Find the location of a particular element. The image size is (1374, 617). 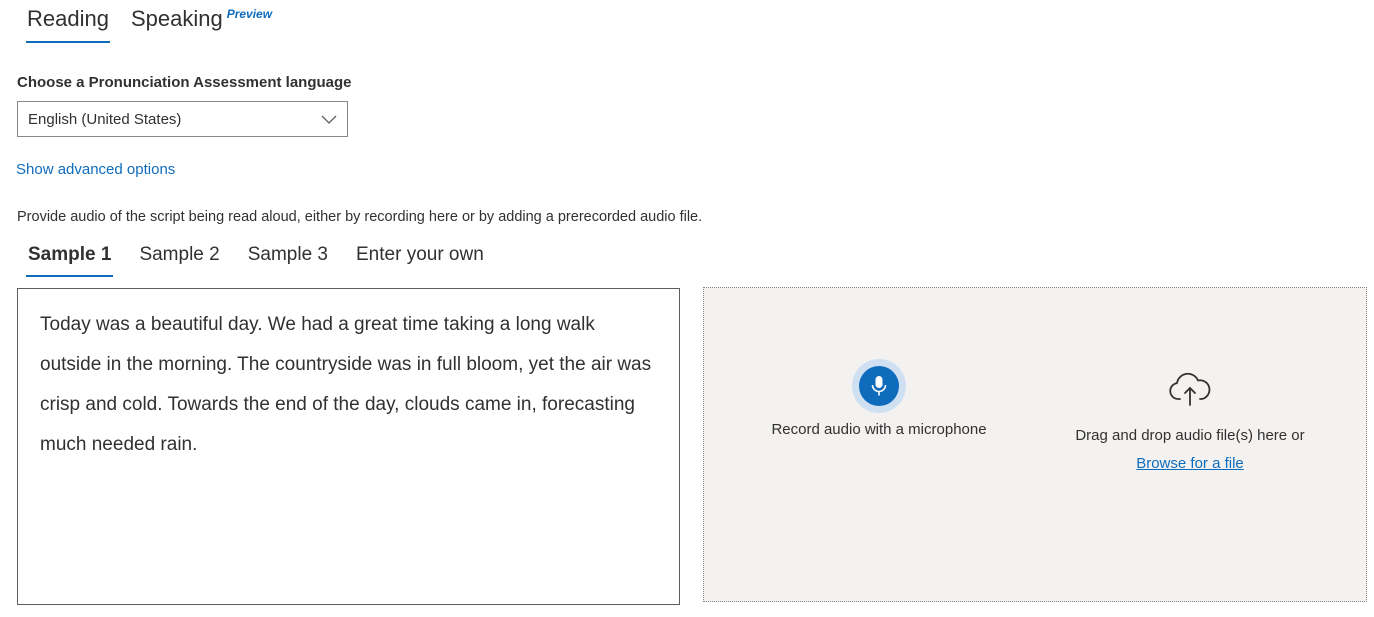

mic-button-inner is located at coordinates (879, 386).